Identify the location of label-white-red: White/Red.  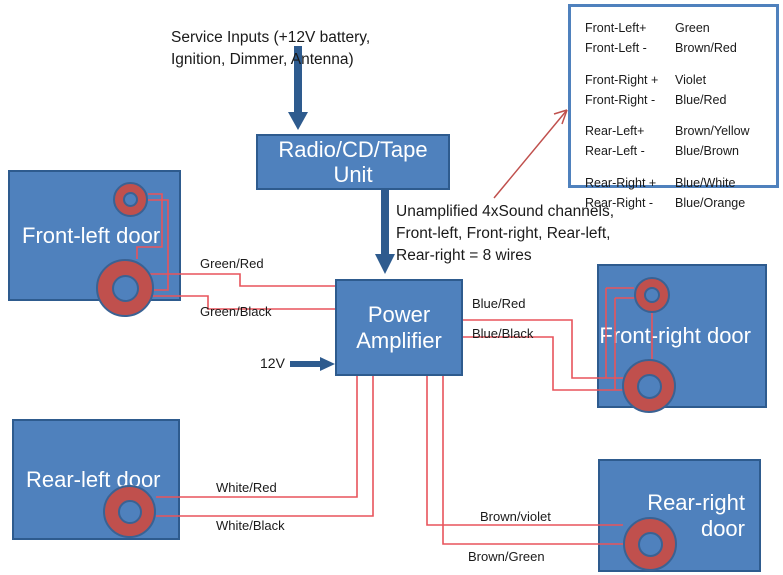
(246, 487).